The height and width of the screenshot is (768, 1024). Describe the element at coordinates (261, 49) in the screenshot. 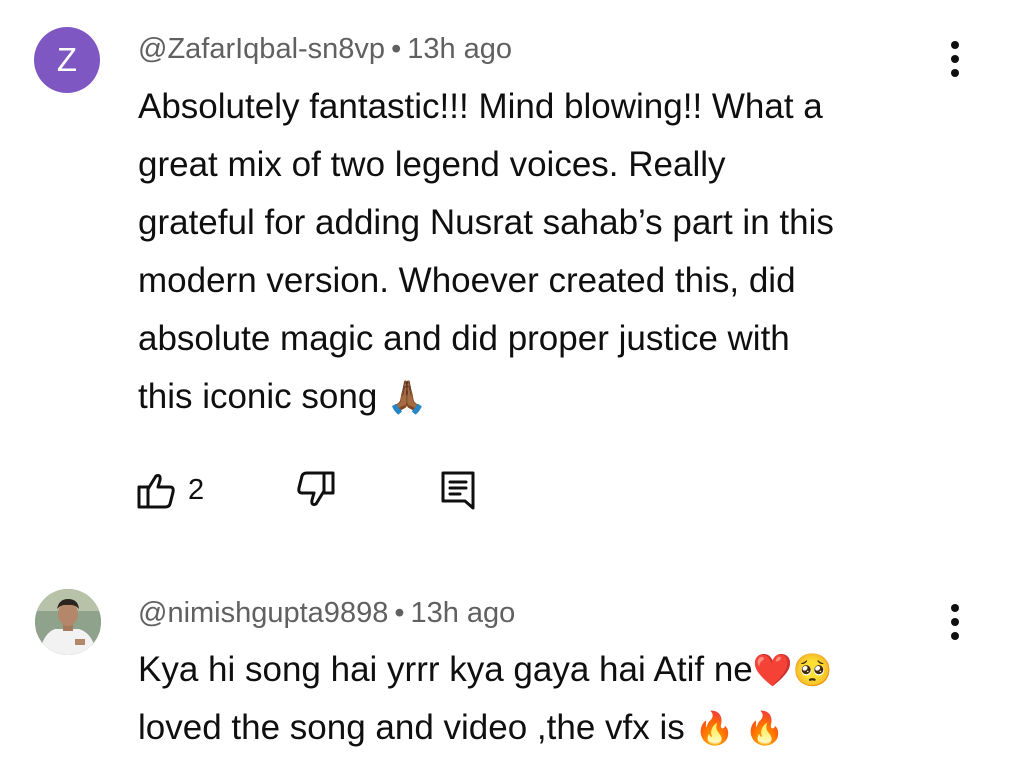

I see `comment-author: @ZafarIqbal-sn8vp` at that location.